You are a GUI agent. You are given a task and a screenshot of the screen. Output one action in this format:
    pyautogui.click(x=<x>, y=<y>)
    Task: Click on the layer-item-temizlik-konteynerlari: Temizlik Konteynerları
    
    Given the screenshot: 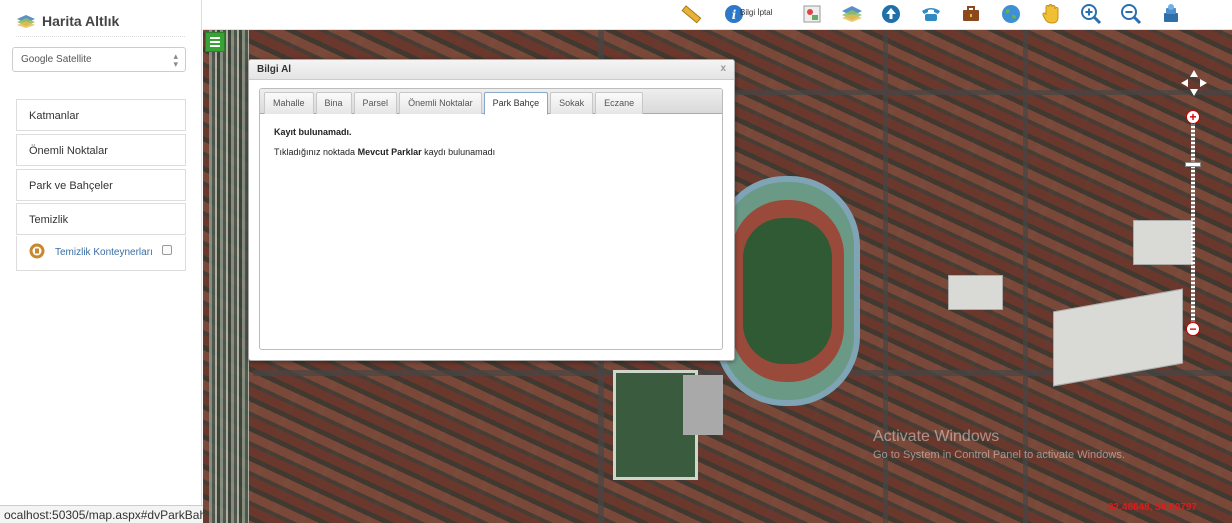 What is the action you would take?
    pyautogui.click(x=101, y=253)
    